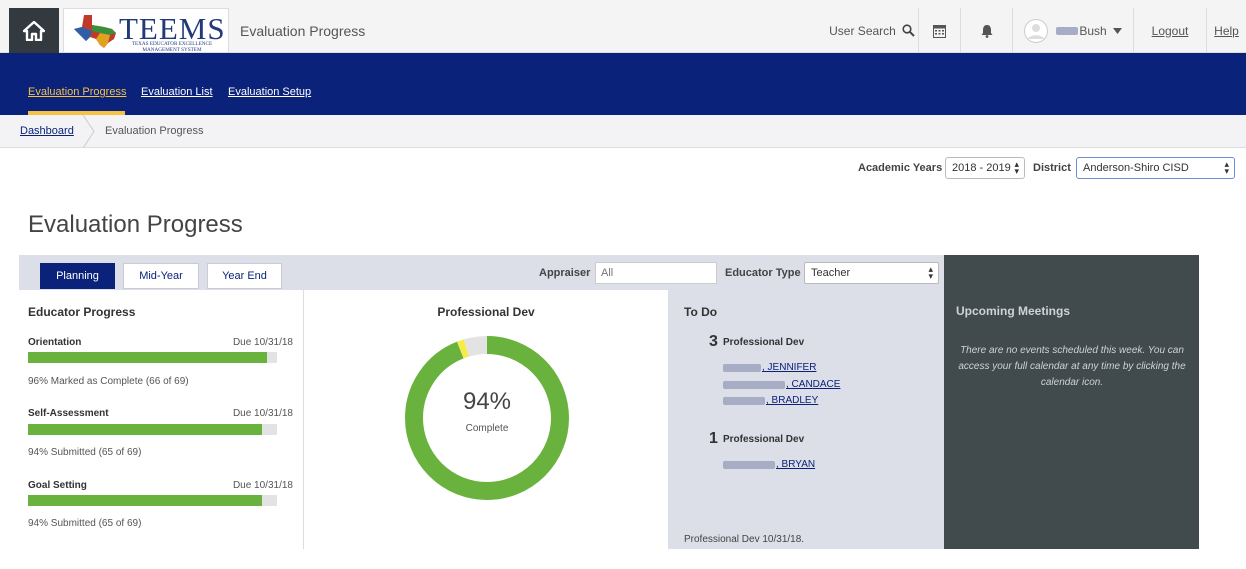 The image size is (1246, 569). What do you see at coordinates (862, 30) in the screenshot?
I see `user-search-label: User Search` at bounding box center [862, 30].